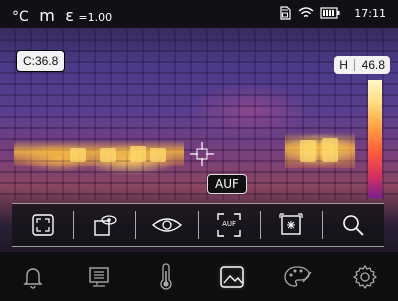 Image resolution: width=398 pixels, height=301 pixels. I want to click on monitor-display-icon, so click(99, 277).